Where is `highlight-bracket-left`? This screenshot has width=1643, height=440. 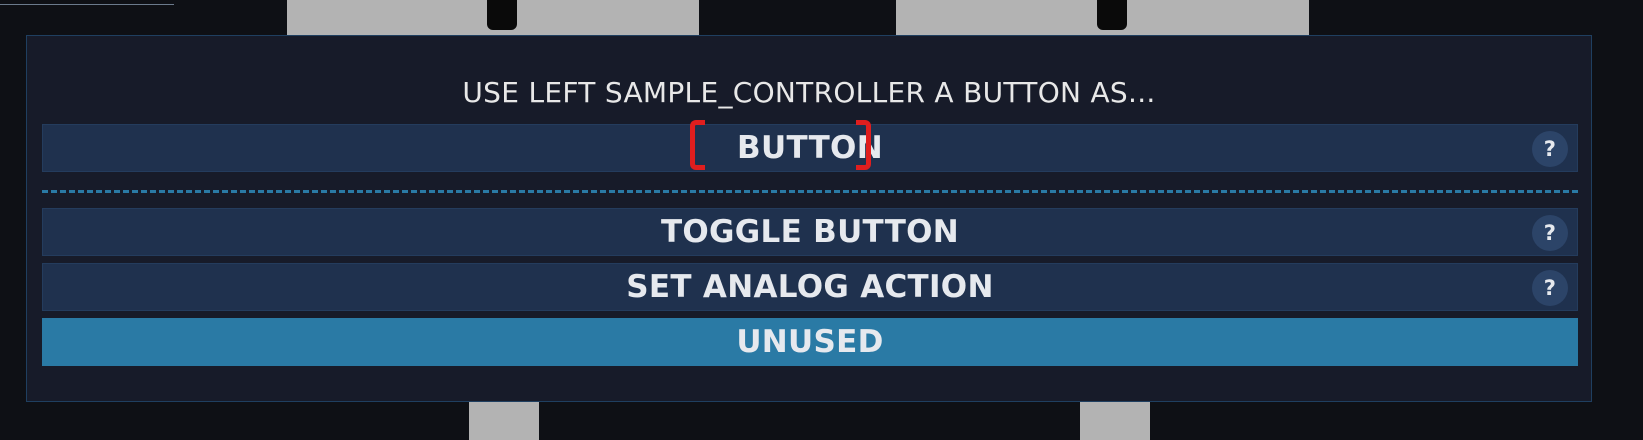 highlight-bracket-left is located at coordinates (697, 145).